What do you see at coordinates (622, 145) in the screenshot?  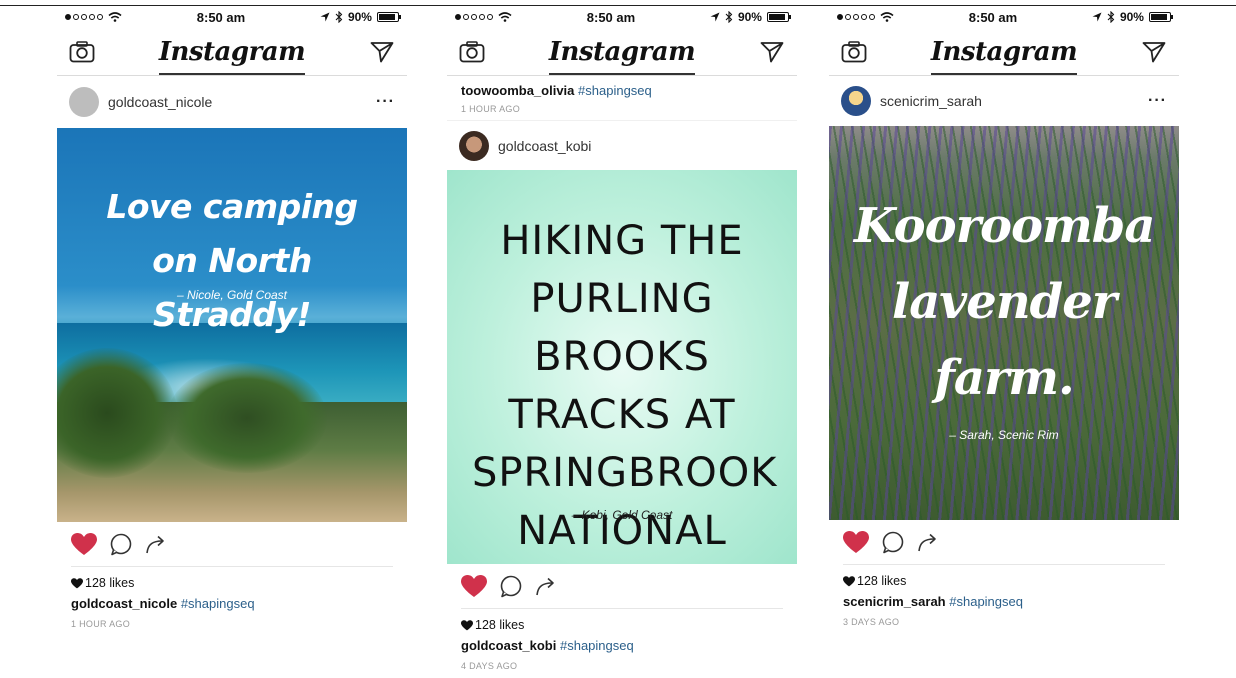 I see `post-header: goldcoast_kobi` at bounding box center [622, 145].